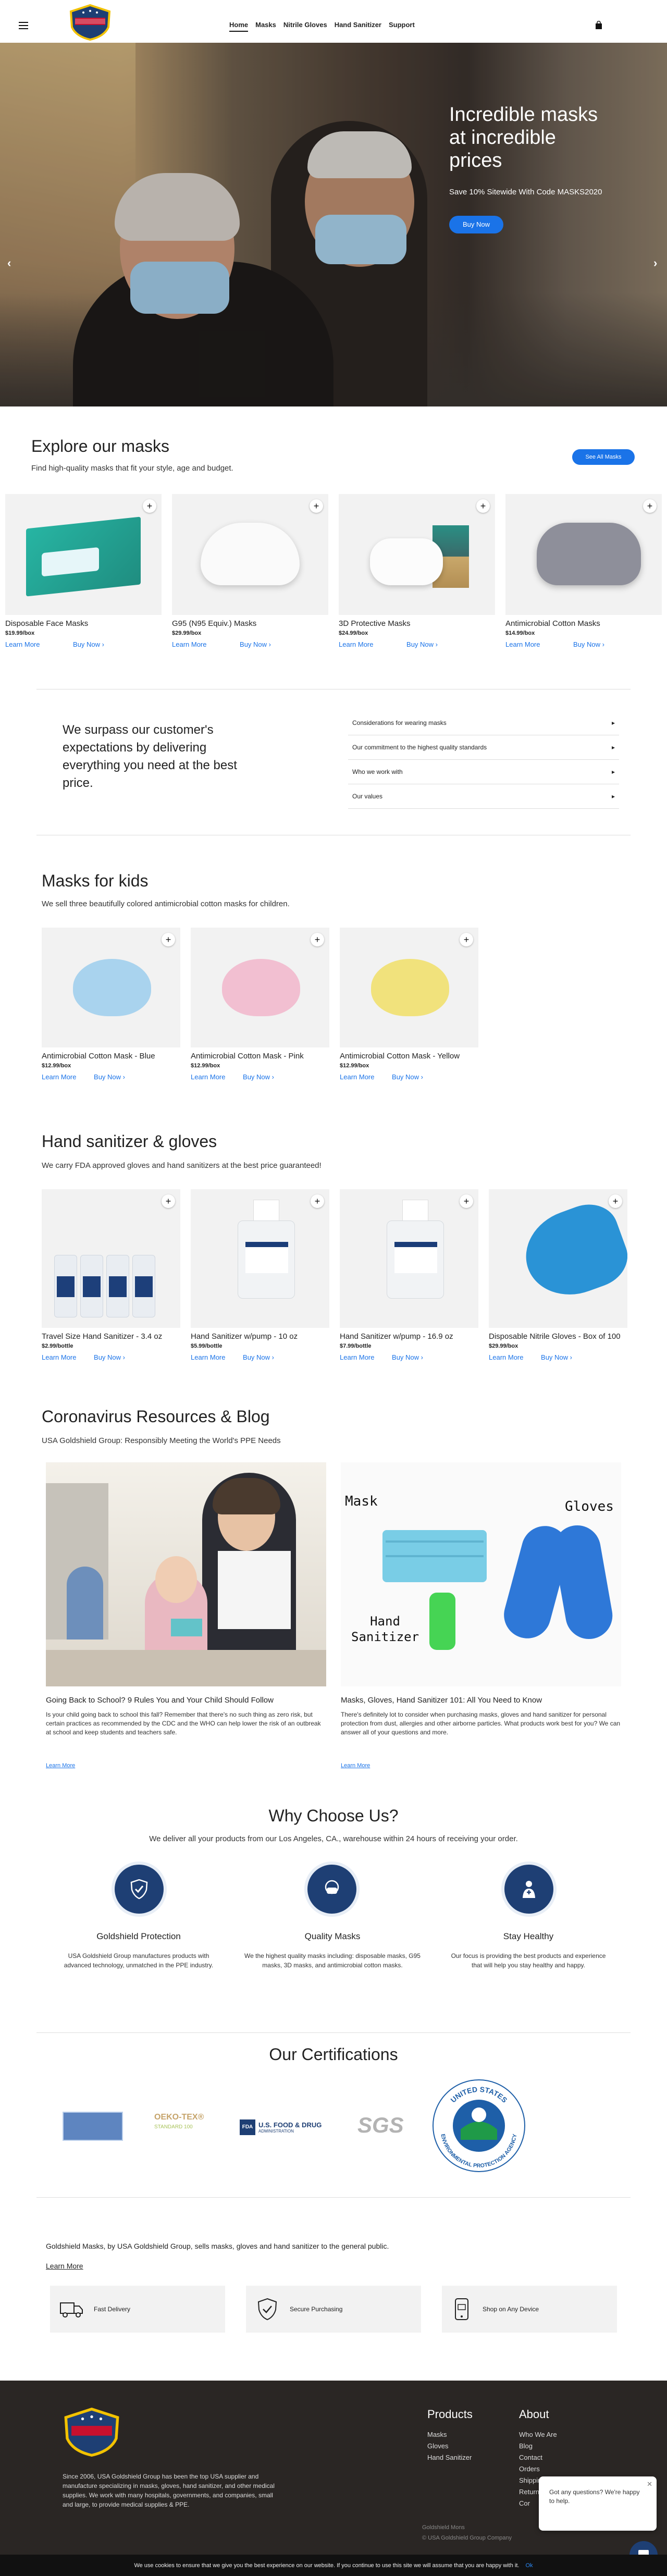 This screenshot has height=2576, width=667. What do you see at coordinates (558, 1336) in the screenshot?
I see `product-name: Disposable Nitrile Gloves - Box of 100` at bounding box center [558, 1336].